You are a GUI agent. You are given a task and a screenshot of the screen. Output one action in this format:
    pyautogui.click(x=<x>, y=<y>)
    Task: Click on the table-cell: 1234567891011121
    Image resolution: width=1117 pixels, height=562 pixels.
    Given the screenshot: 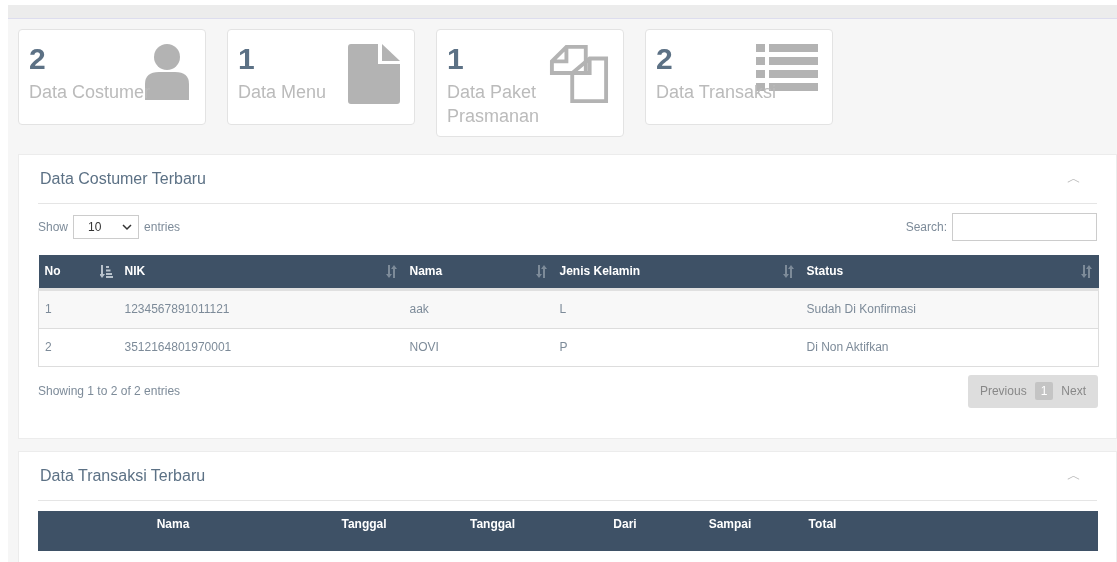 What is the action you would take?
    pyautogui.click(x=261, y=308)
    